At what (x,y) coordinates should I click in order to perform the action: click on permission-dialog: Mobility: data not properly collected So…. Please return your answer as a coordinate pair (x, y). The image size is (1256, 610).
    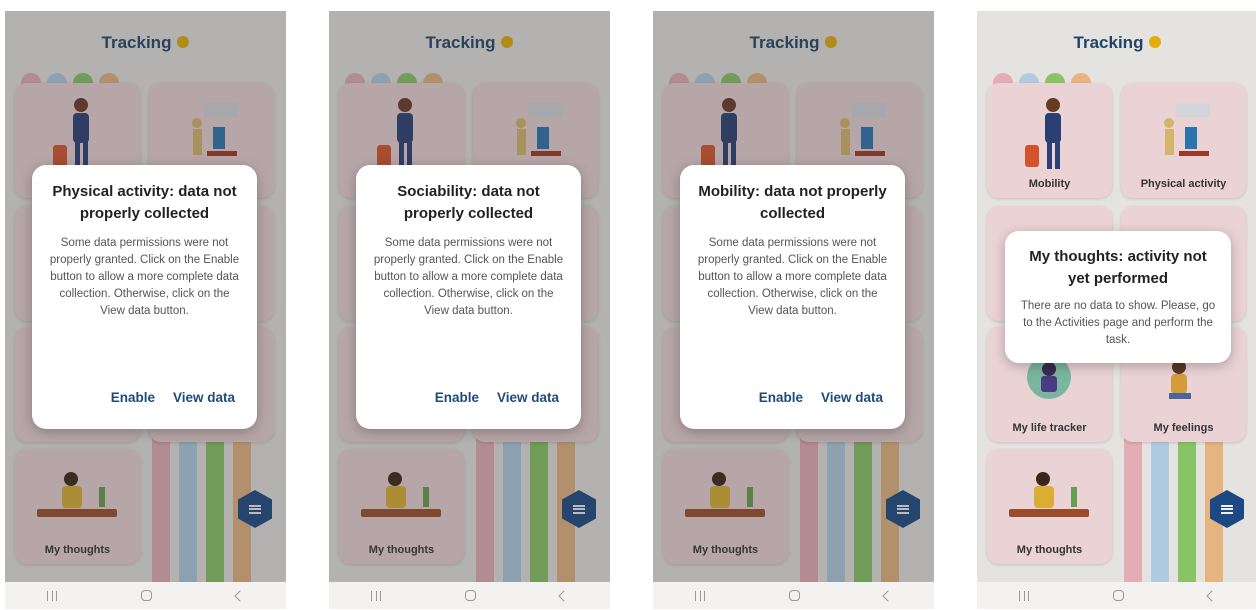
    Looking at the image, I should click on (792, 297).